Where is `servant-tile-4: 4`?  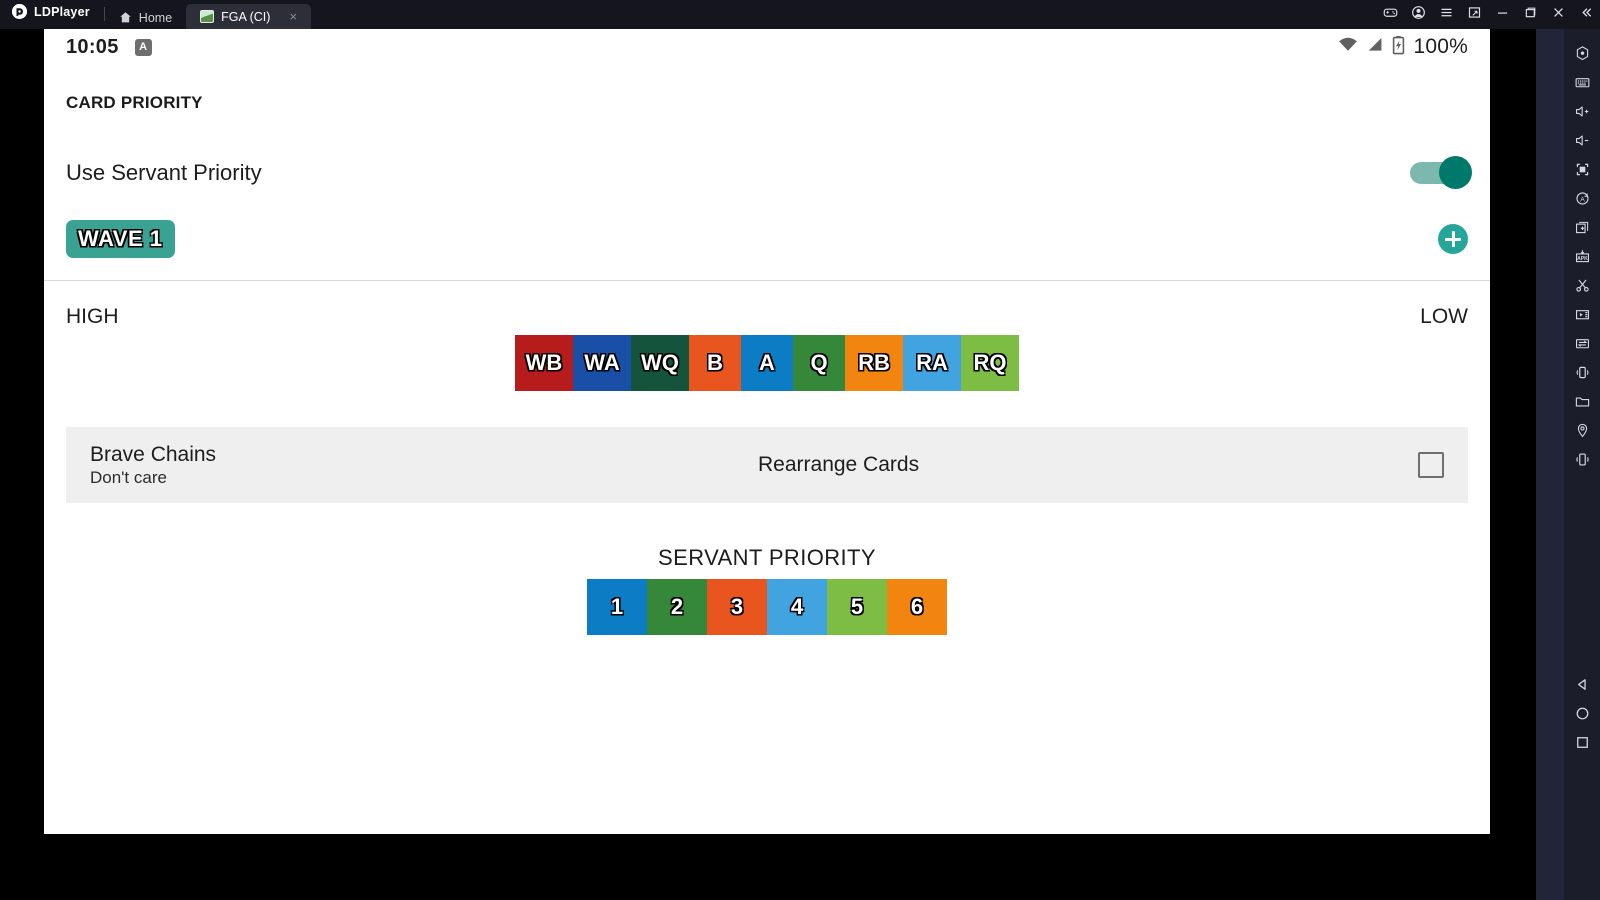 servant-tile-4: 4 is located at coordinates (797, 607).